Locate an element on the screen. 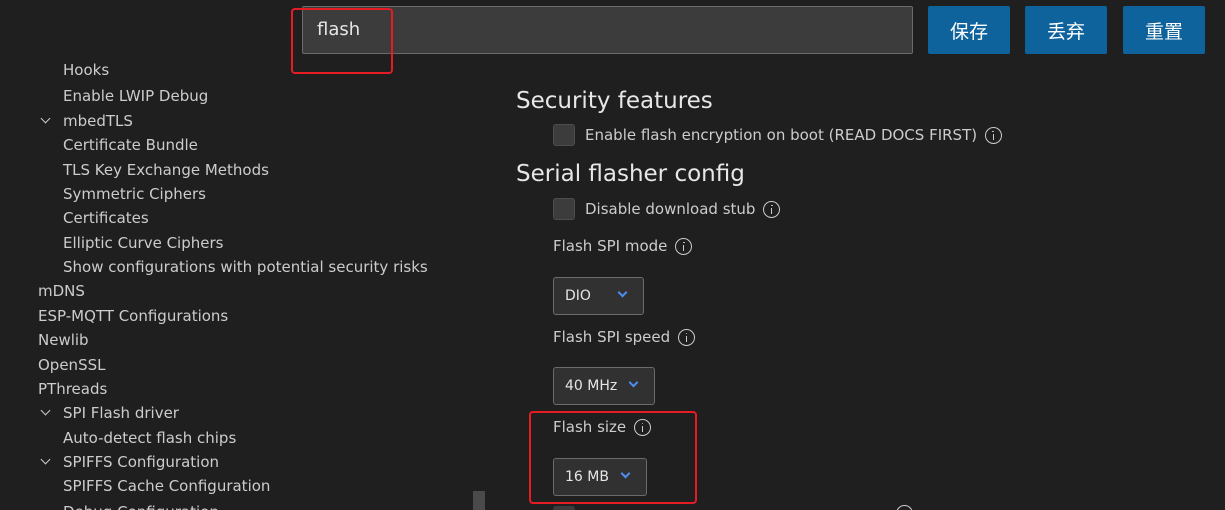  search-highlight-box is located at coordinates (342, 41).